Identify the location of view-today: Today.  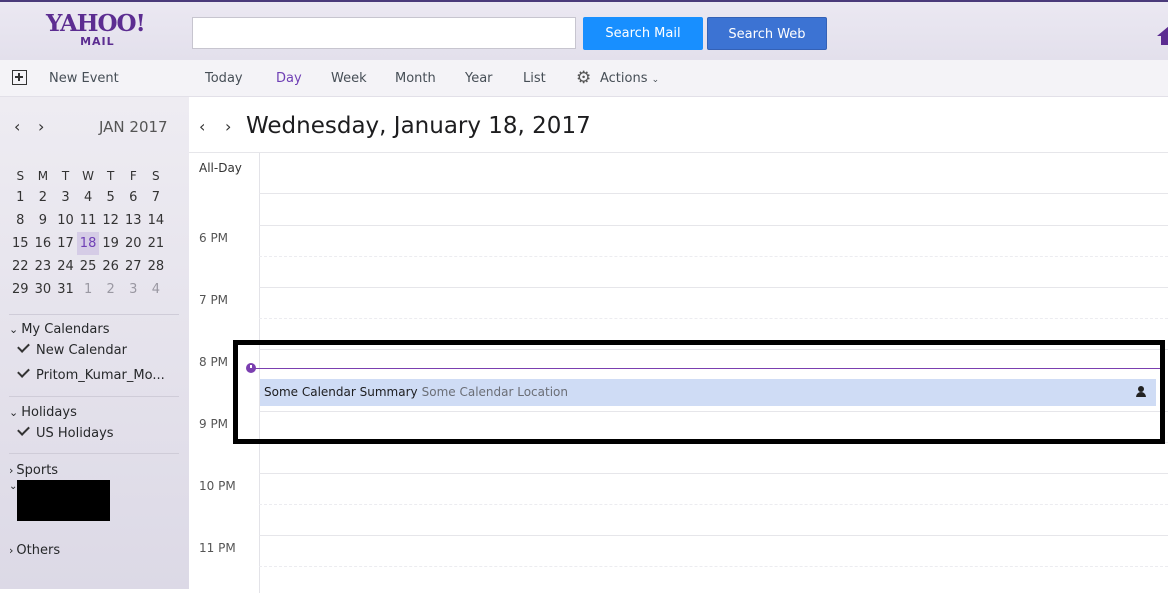
(224, 78).